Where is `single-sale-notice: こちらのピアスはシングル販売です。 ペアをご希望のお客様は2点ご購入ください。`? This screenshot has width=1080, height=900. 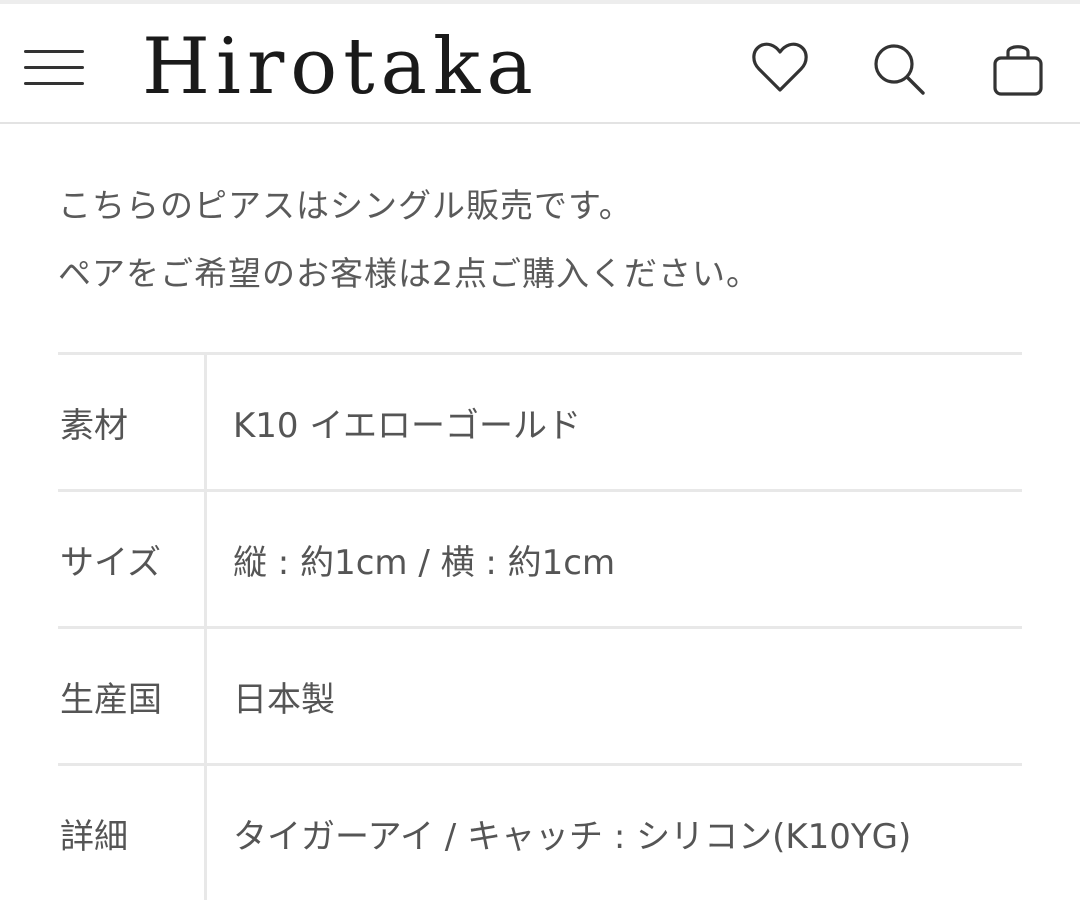
single-sale-notice: こちらのピアスはシングル販売です。 ペアをご希望のお客様は2点ご購入ください。 is located at coordinates (409, 240).